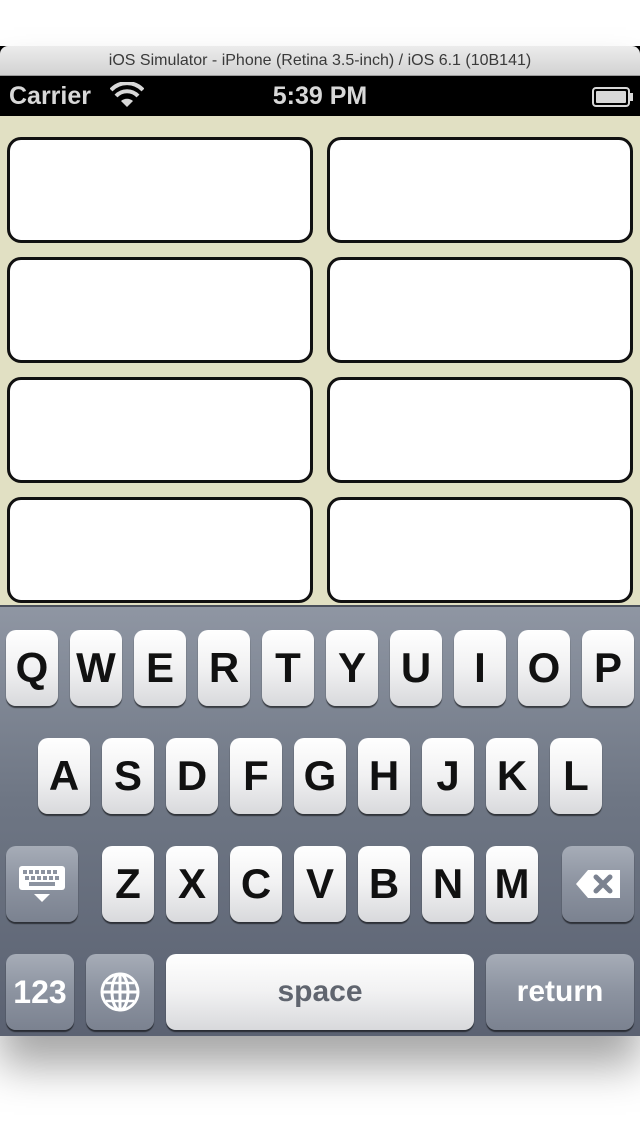 This screenshot has height=1141, width=640. Describe the element at coordinates (256, 776) in the screenshot. I see `key-f: F` at that location.